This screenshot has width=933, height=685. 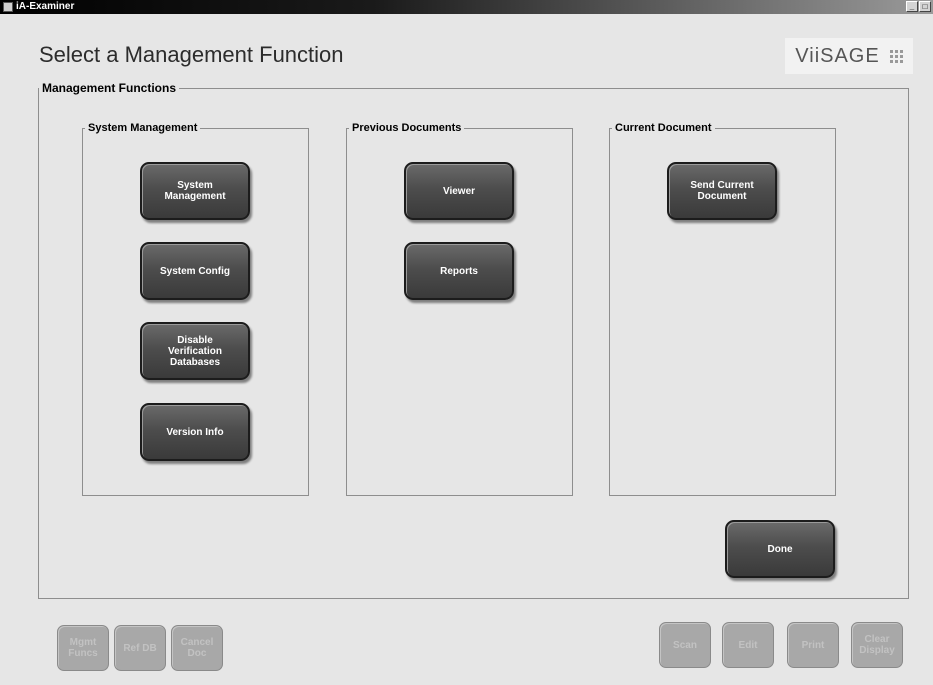 What do you see at coordinates (195, 271) in the screenshot?
I see `system-config-button: System Config` at bounding box center [195, 271].